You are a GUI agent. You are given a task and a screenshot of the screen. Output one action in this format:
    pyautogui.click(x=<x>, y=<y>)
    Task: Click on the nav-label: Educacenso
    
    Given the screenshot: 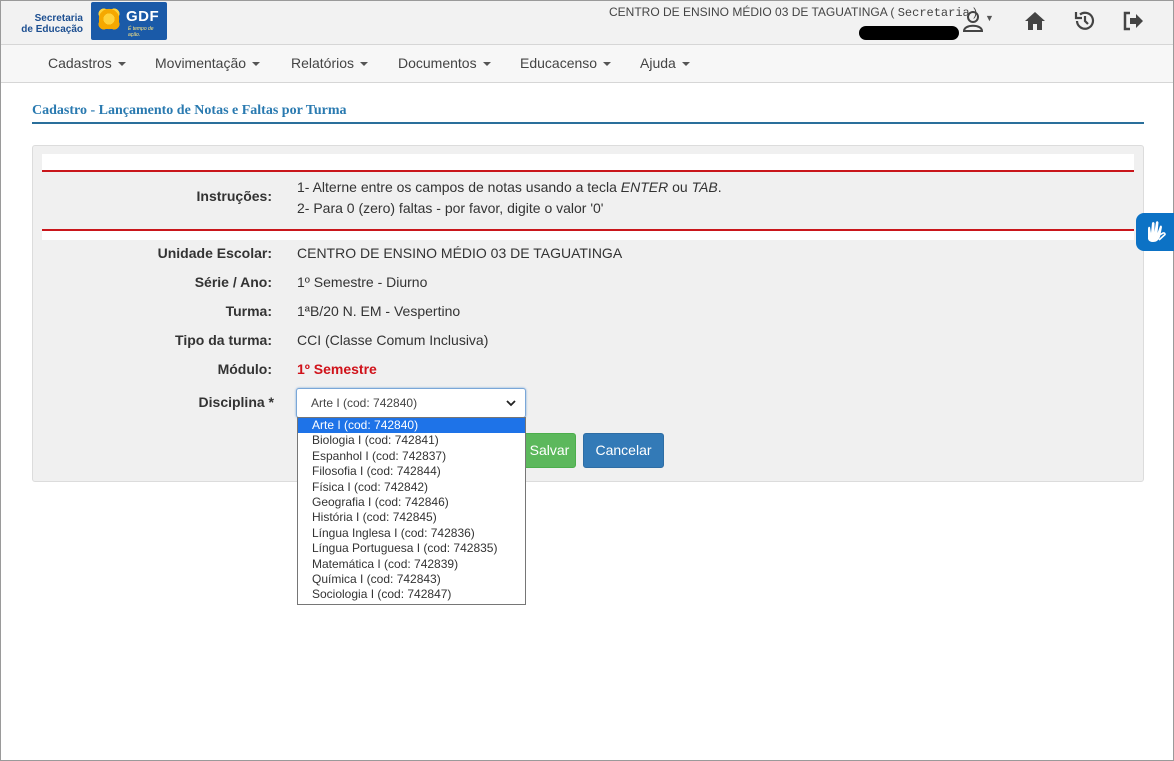 What is the action you would take?
    pyautogui.click(x=559, y=63)
    